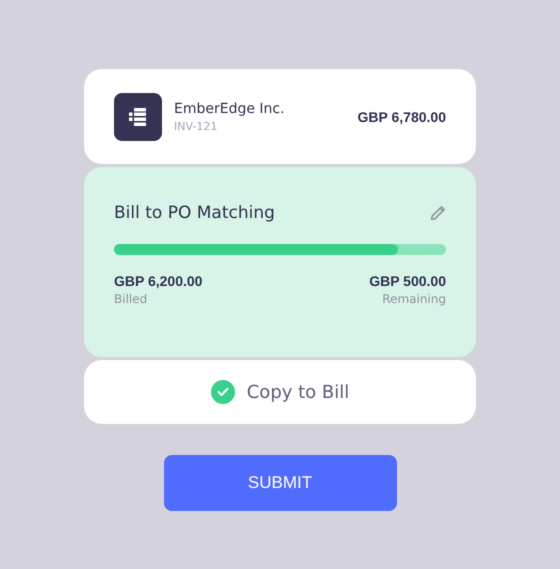 The height and width of the screenshot is (569, 560). Describe the element at coordinates (194, 213) in the screenshot. I see `section-title: Bill to PO Matching` at that location.